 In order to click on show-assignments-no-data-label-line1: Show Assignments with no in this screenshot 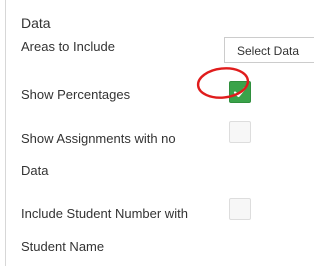, I will do `click(98, 138)`.